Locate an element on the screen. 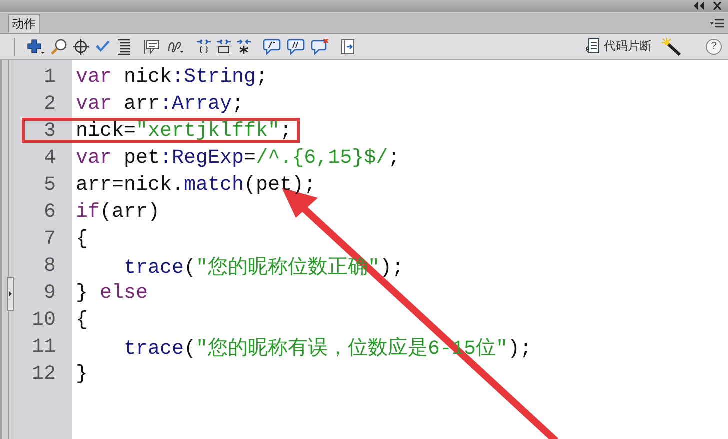  line-number: 3 is located at coordinates (49, 131).